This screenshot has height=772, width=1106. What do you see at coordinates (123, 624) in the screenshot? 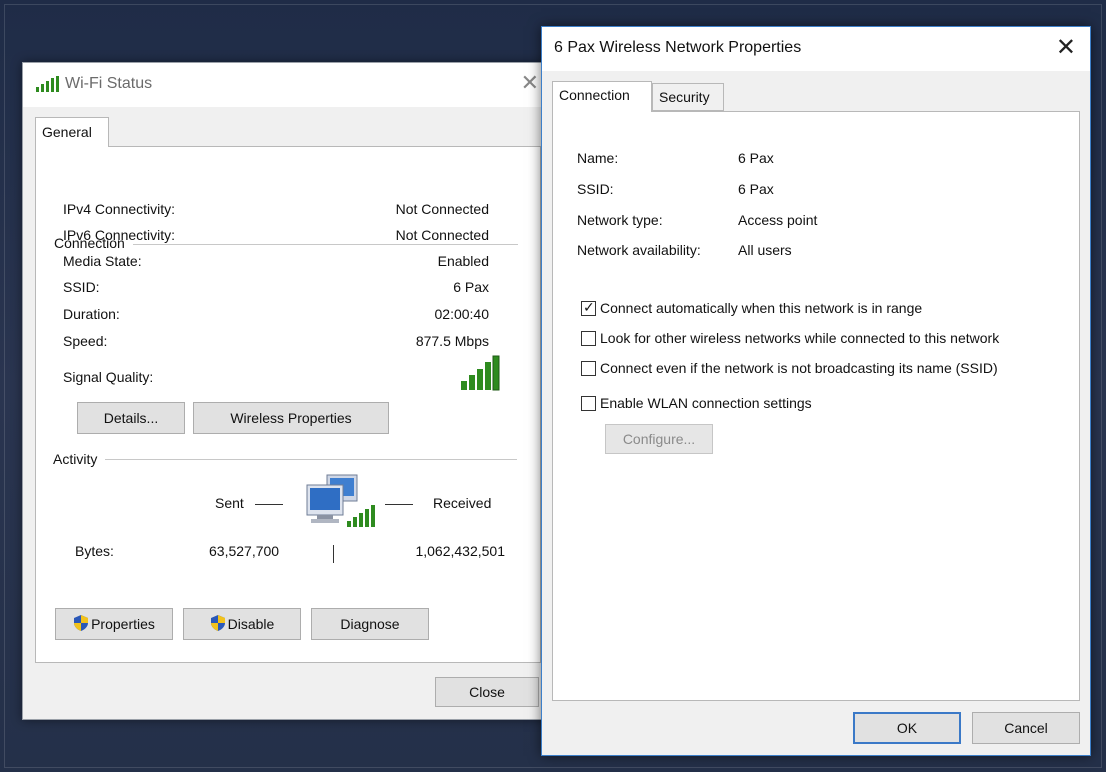
I see `properties-label: Properties` at bounding box center [123, 624].